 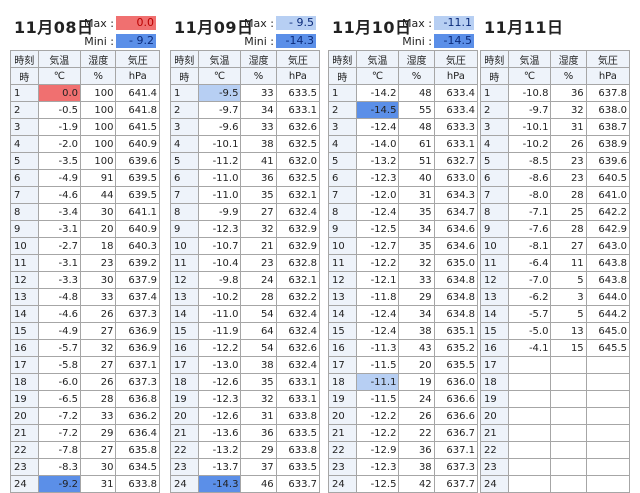 I want to click on table-row: 21 -13.6 36 633.5, so click(x=245, y=433).